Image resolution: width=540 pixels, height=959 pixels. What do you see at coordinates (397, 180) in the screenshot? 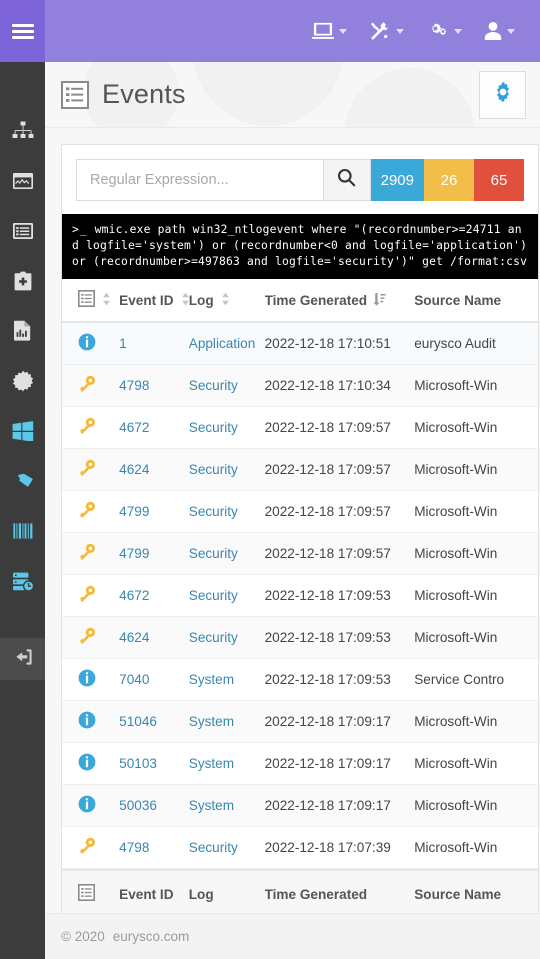
I see `badge-information-count: 2909` at bounding box center [397, 180].